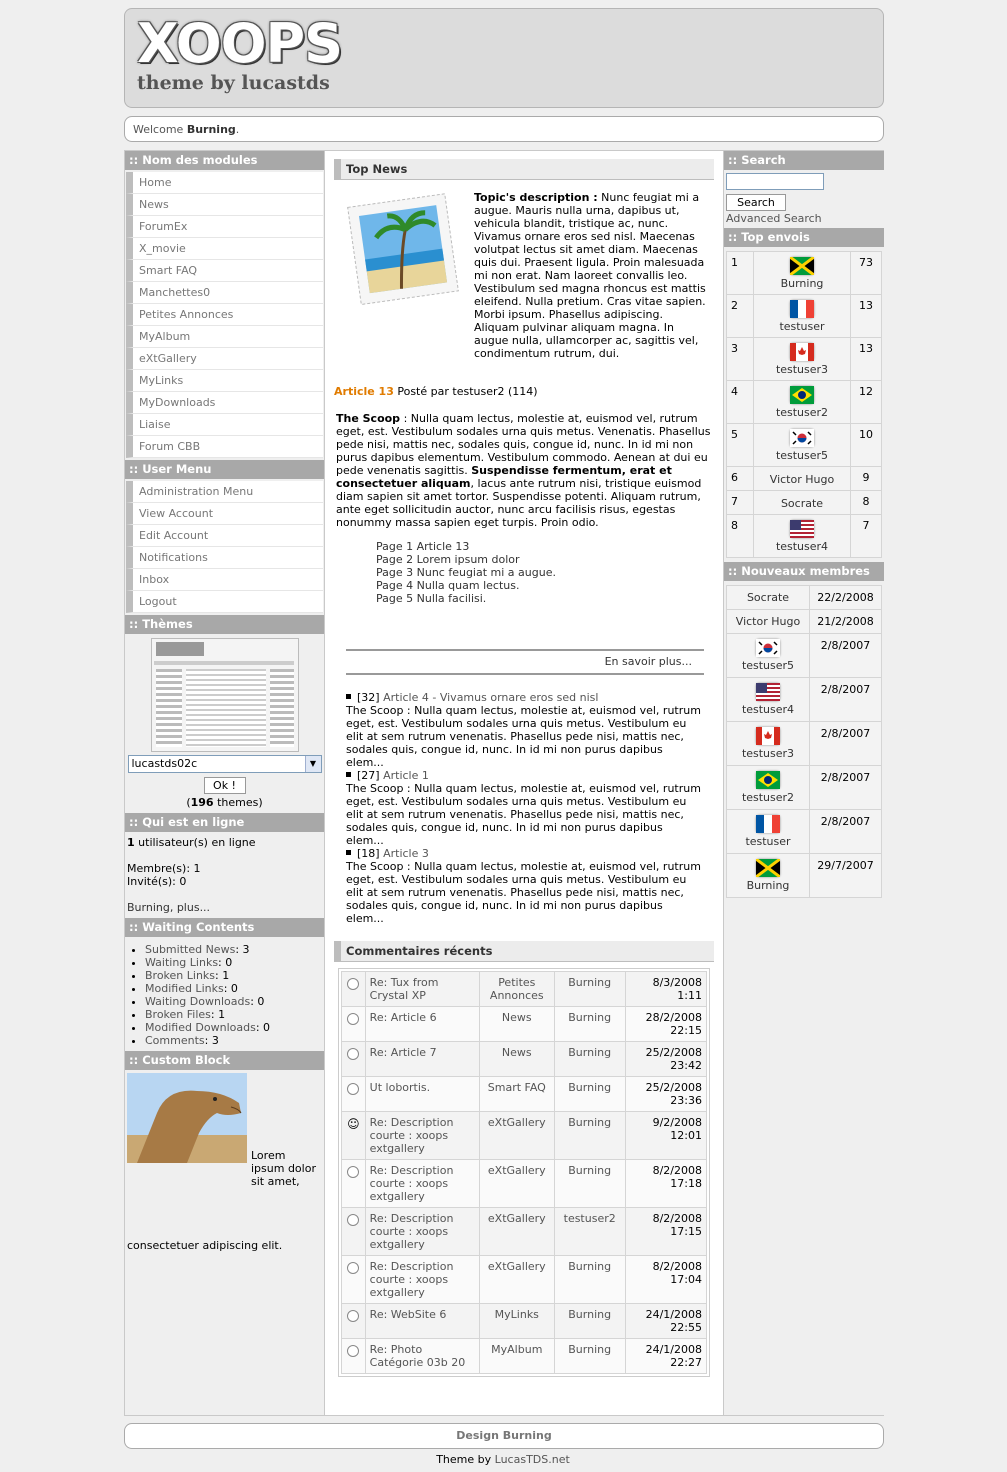 This screenshot has width=1007, height=1472. Describe the element at coordinates (200, 1027) in the screenshot. I see `waiting-link: Modified Downloads` at that location.